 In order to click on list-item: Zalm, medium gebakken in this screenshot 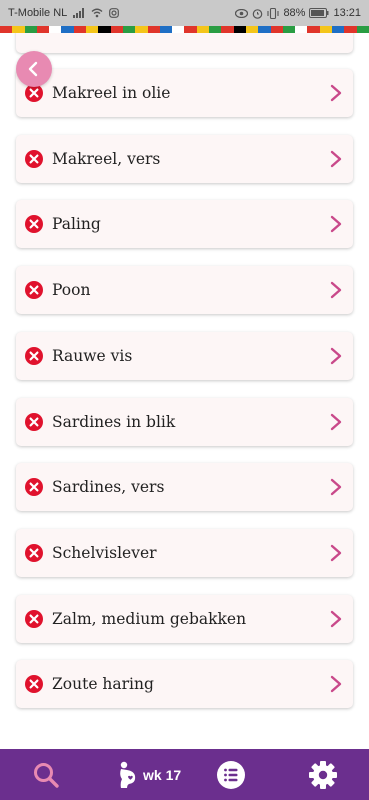, I will do `click(184, 618)`.